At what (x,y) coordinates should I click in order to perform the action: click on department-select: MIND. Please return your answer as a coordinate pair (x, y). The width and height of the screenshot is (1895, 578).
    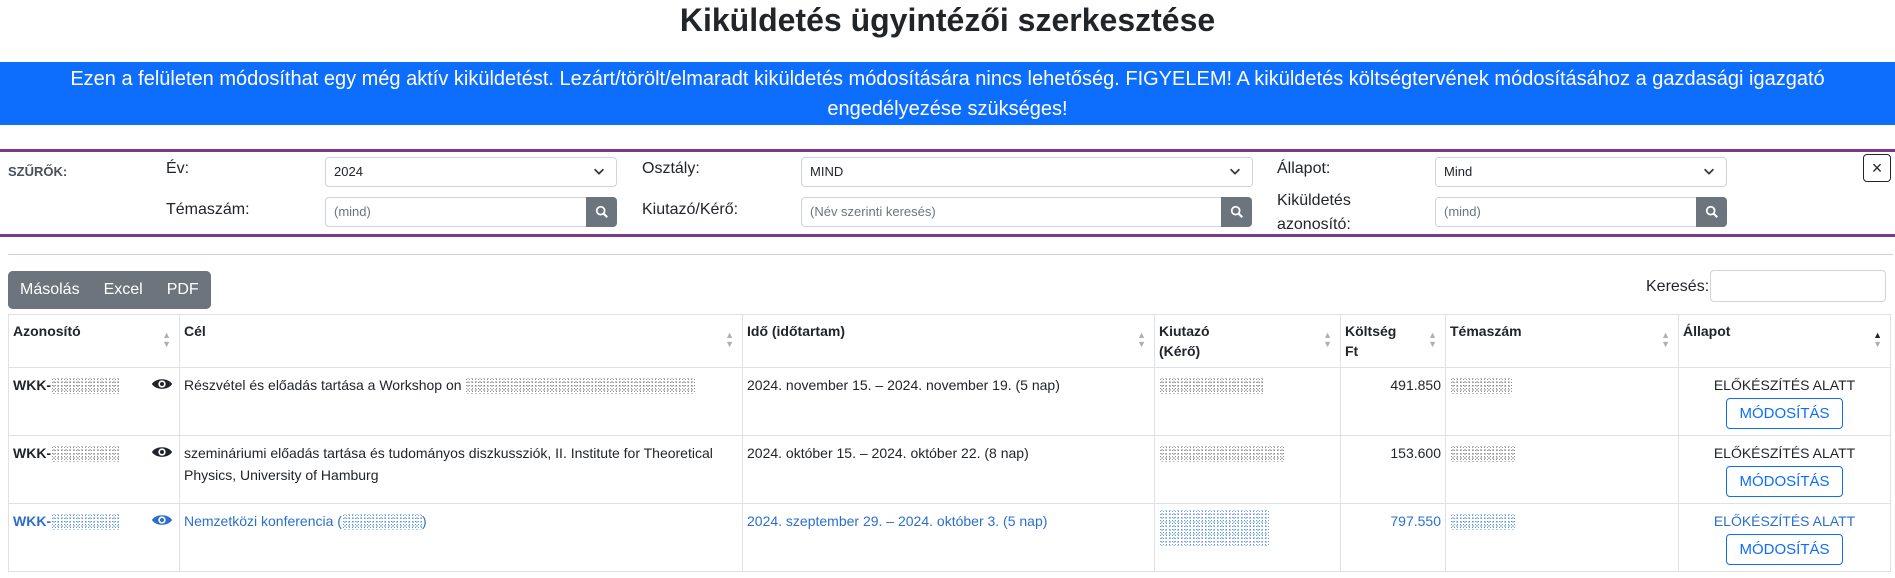
    Looking at the image, I should click on (1027, 172).